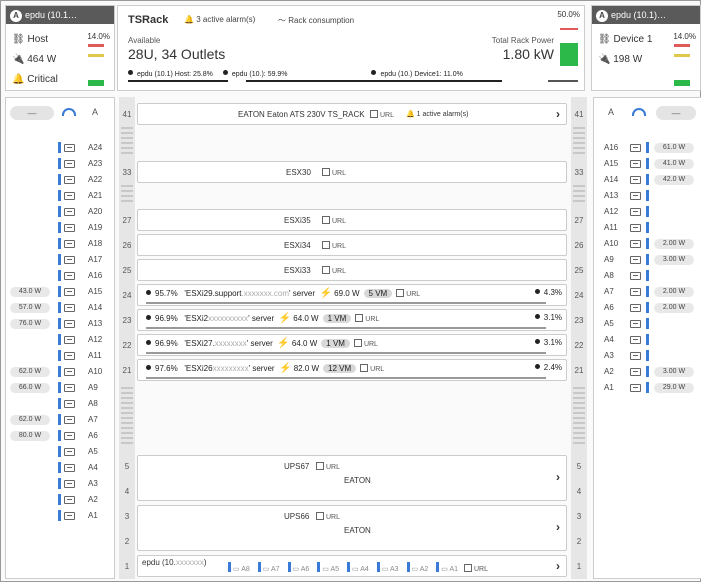 The width and height of the screenshot is (701, 582). Describe the element at coordinates (60, 516) in the screenshot. I see `outlet-row: A1` at that location.